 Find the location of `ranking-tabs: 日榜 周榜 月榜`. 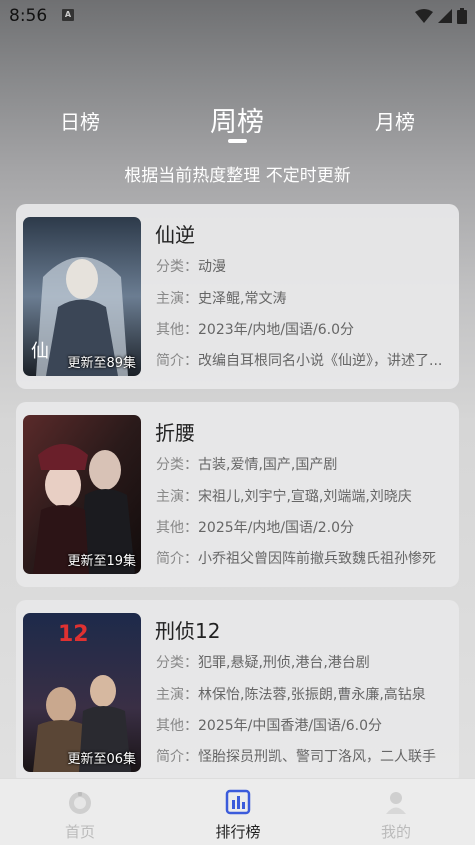

ranking-tabs: 日榜 周榜 月榜 is located at coordinates (237, 121).